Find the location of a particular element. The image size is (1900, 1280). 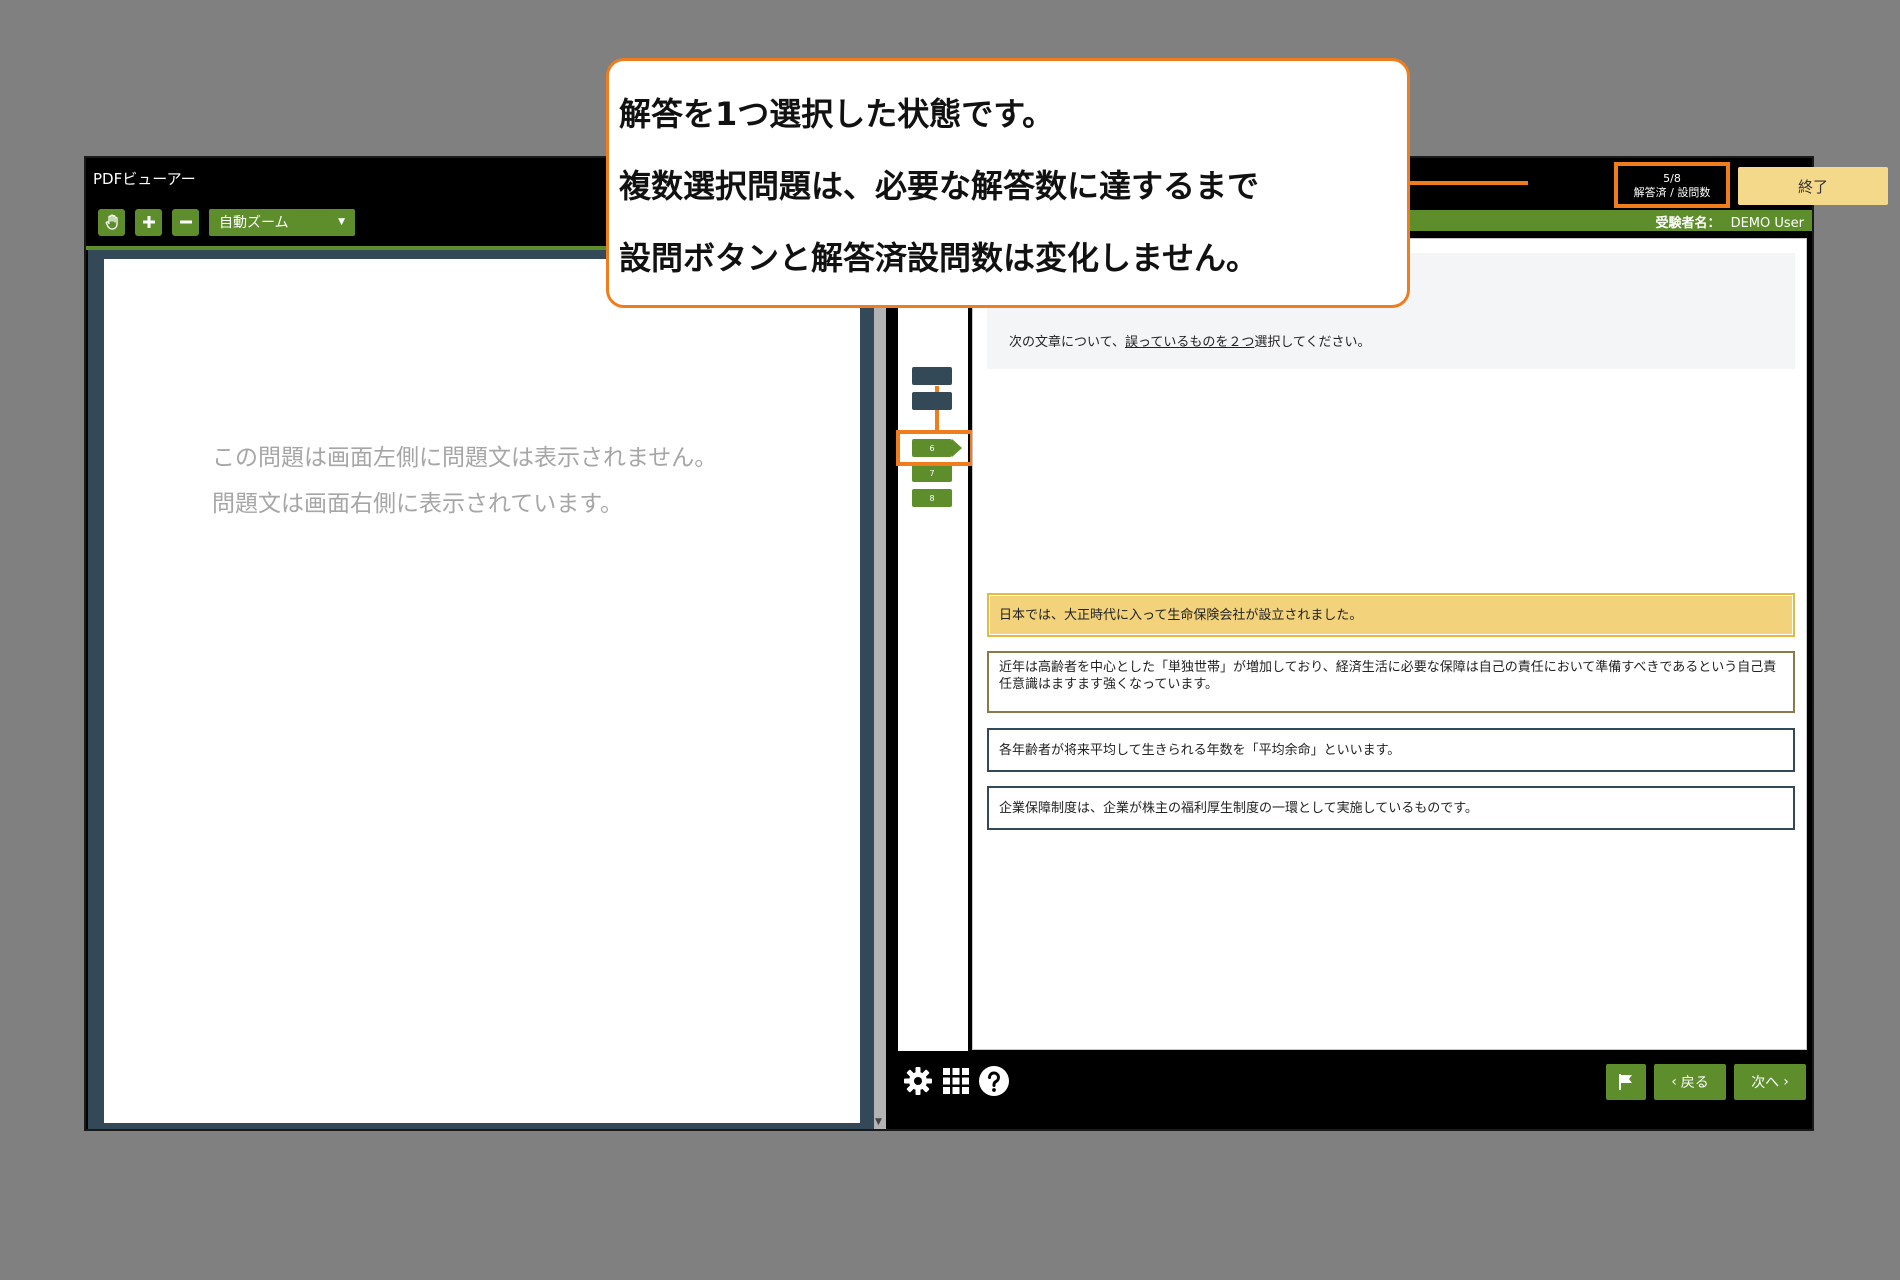

next-button-label: 次へ is located at coordinates (1765, 1083).